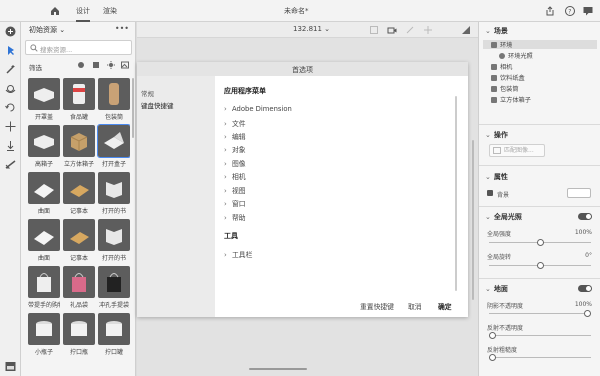  I want to click on share-icon, so click(550, 11).